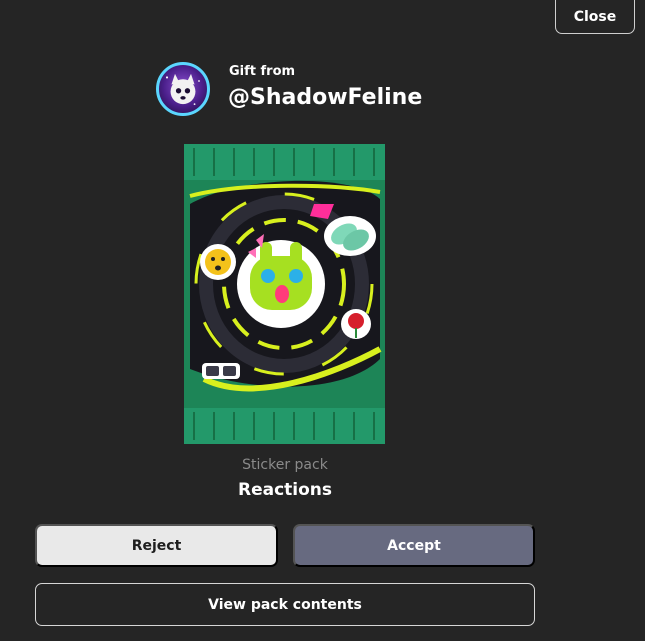 Image resolution: width=645 pixels, height=641 pixels. Describe the element at coordinates (285, 490) in the screenshot. I see `pack-name: Reactions` at that location.